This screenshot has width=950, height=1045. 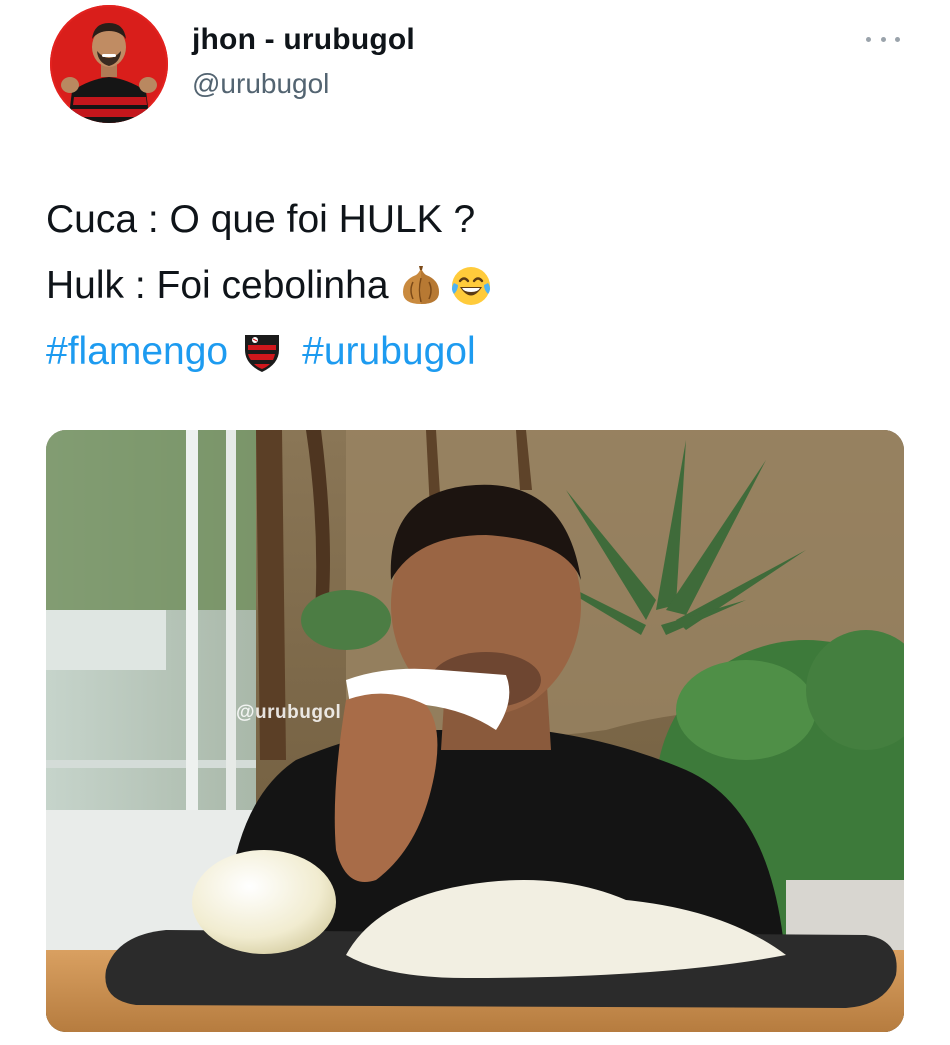 What do you see at coordinates (303, 40) in the screenshot?
I see `display-name: jhon - urubugol` at bounding box center [303, 40].